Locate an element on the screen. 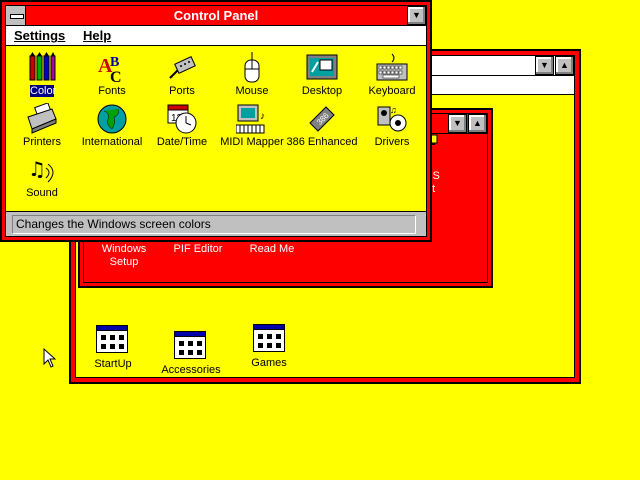 The image size is (640, 480). cp-item-drivers: ♫ Drivers is located at coordinates (392, 126).